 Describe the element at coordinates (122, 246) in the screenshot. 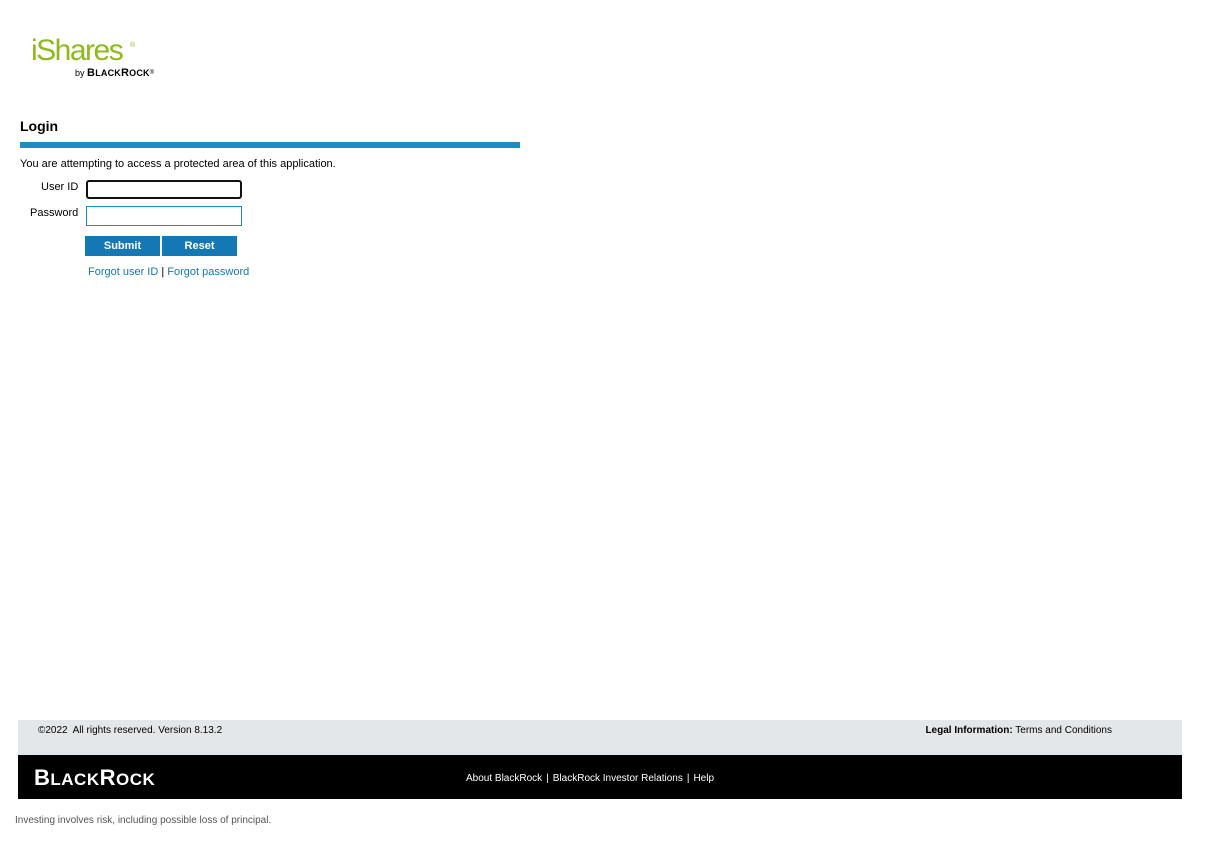

I see `submit-button: Submit` at that location.